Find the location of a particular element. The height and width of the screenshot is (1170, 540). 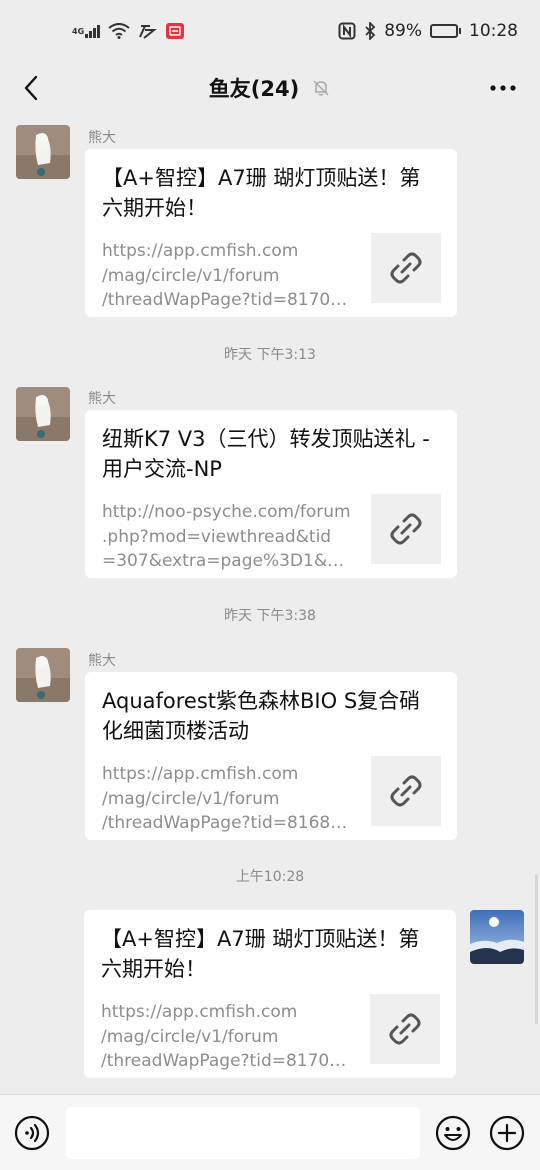

nav-title-wrap: 鱼友(24) is located at coordinates (270, 88).